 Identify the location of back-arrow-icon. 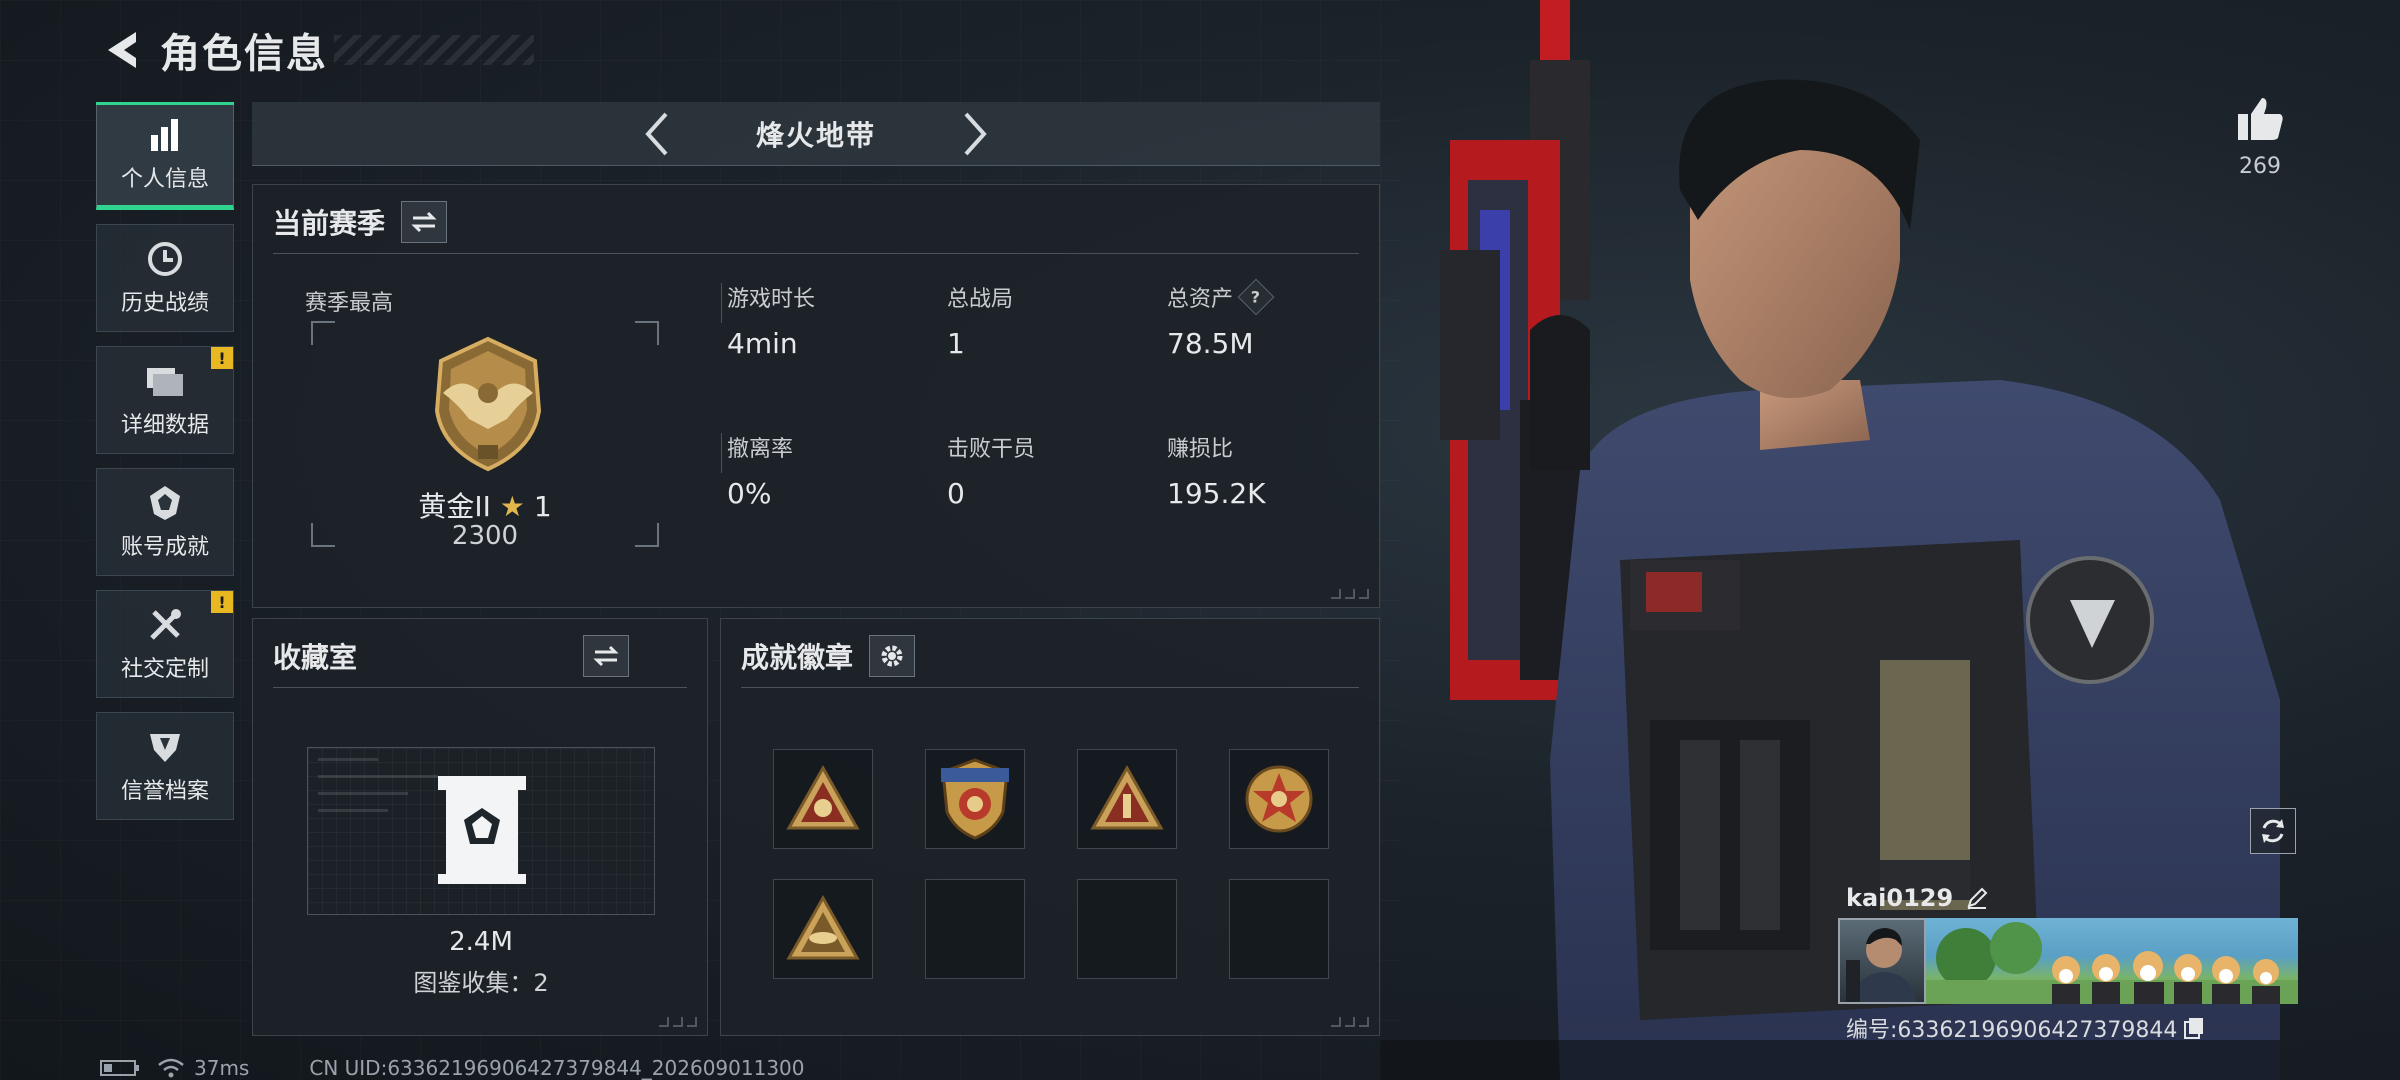
(122, 50).